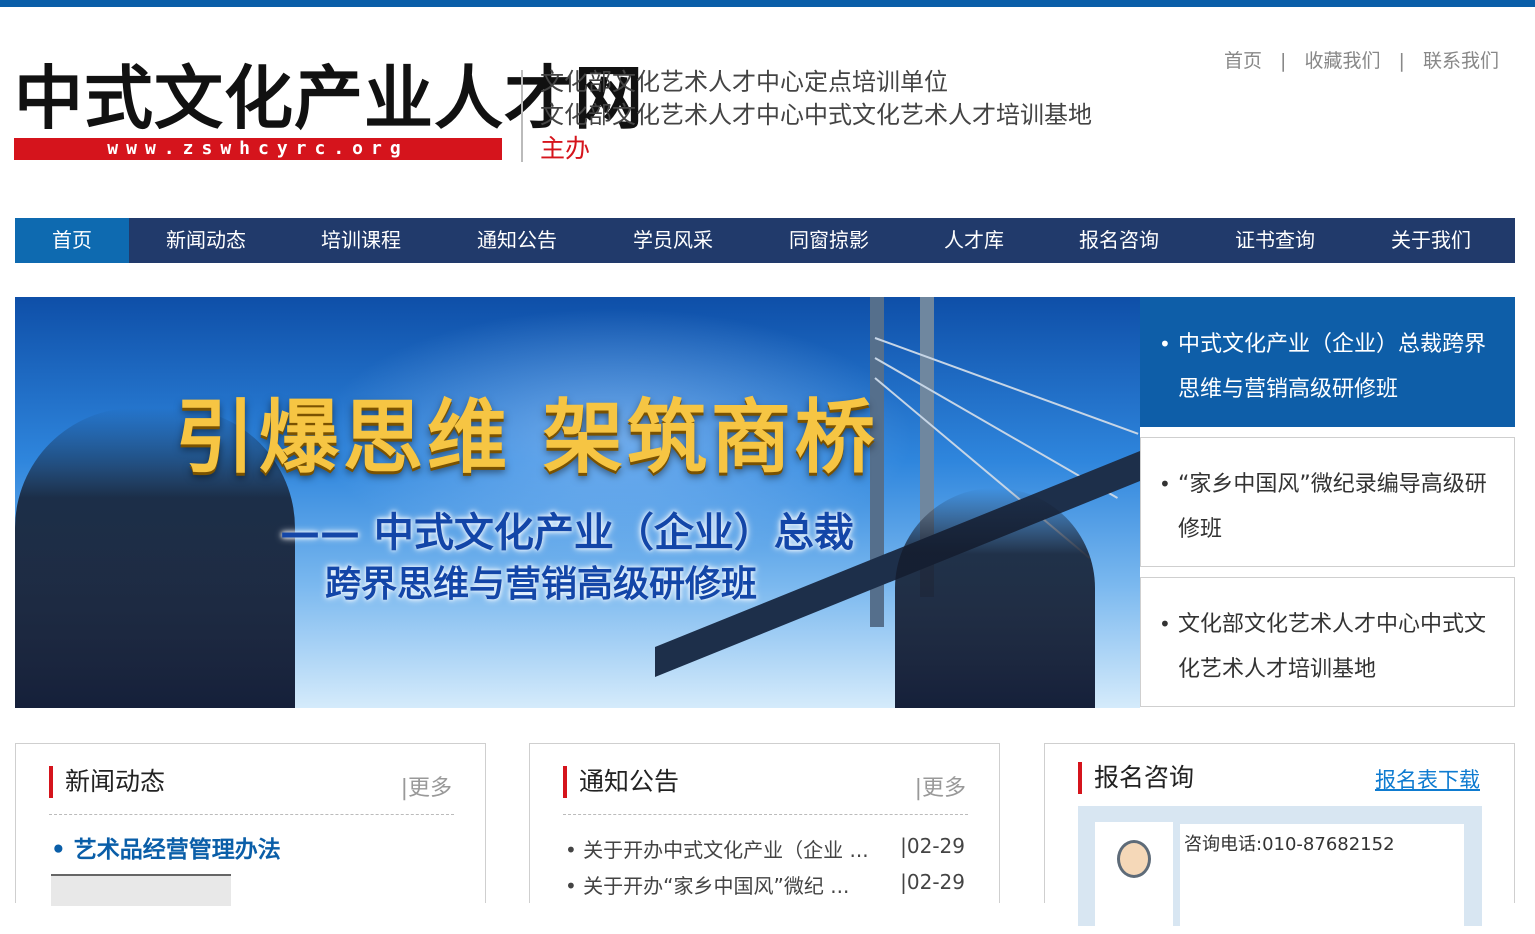 The width and height of the screenshot is (1535, 934). What do you see at coordinates (974, 240) in the screenshot?
I see `nav-item-talent: 人才库` at bounding box center [974, 240].